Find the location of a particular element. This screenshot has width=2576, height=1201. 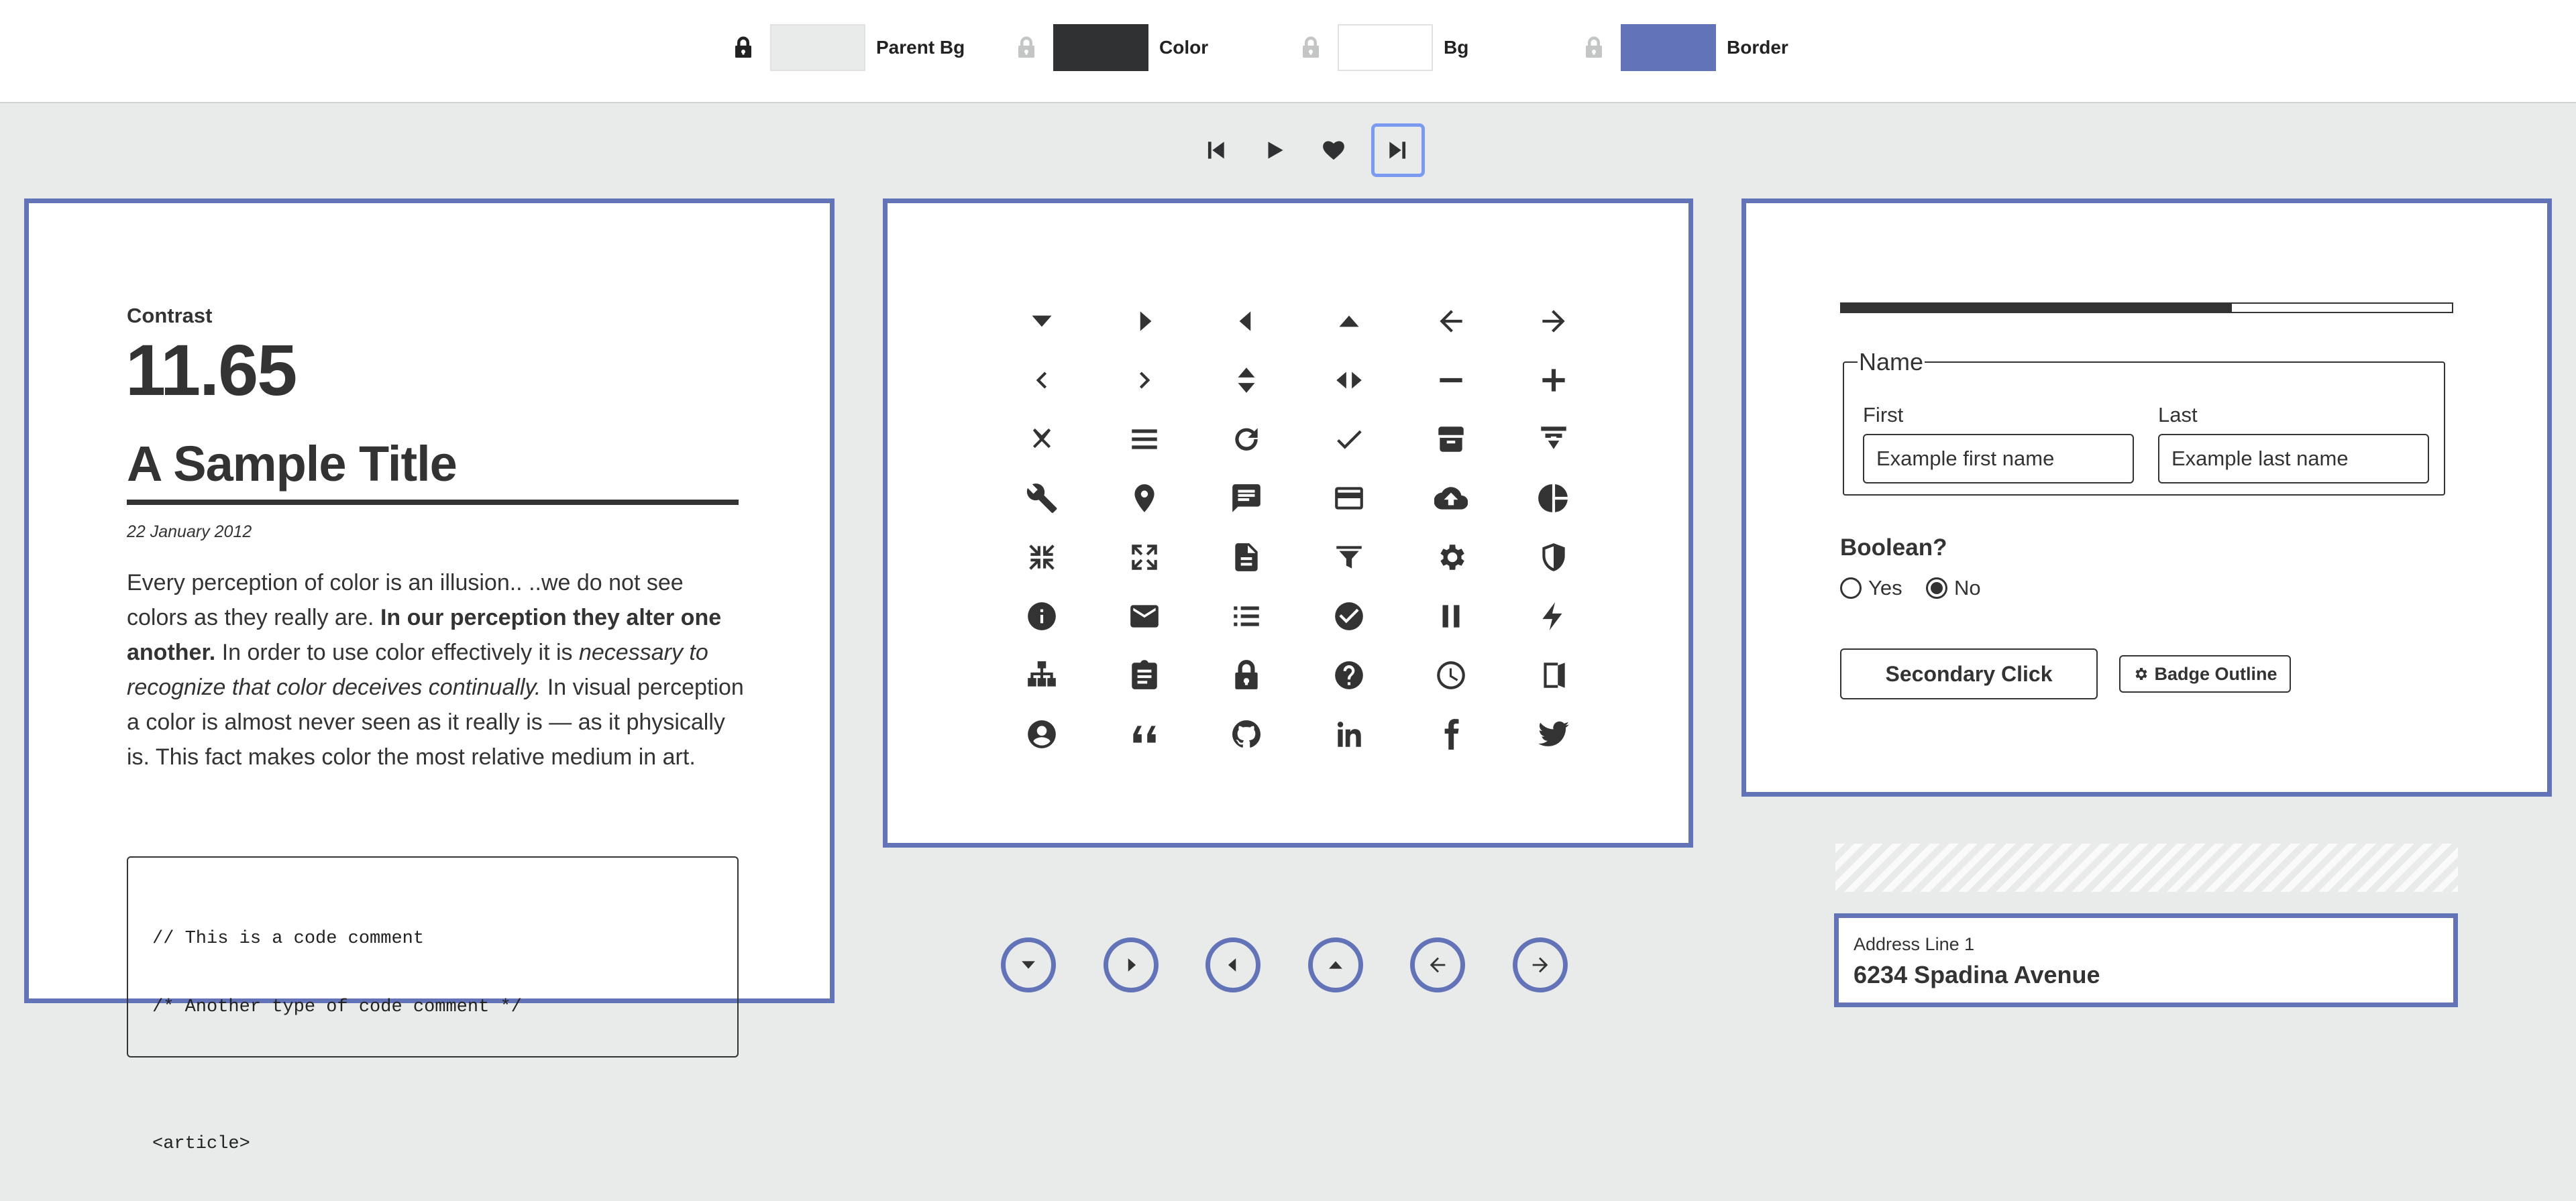

list-cell is located at coordinates (1246, 616).